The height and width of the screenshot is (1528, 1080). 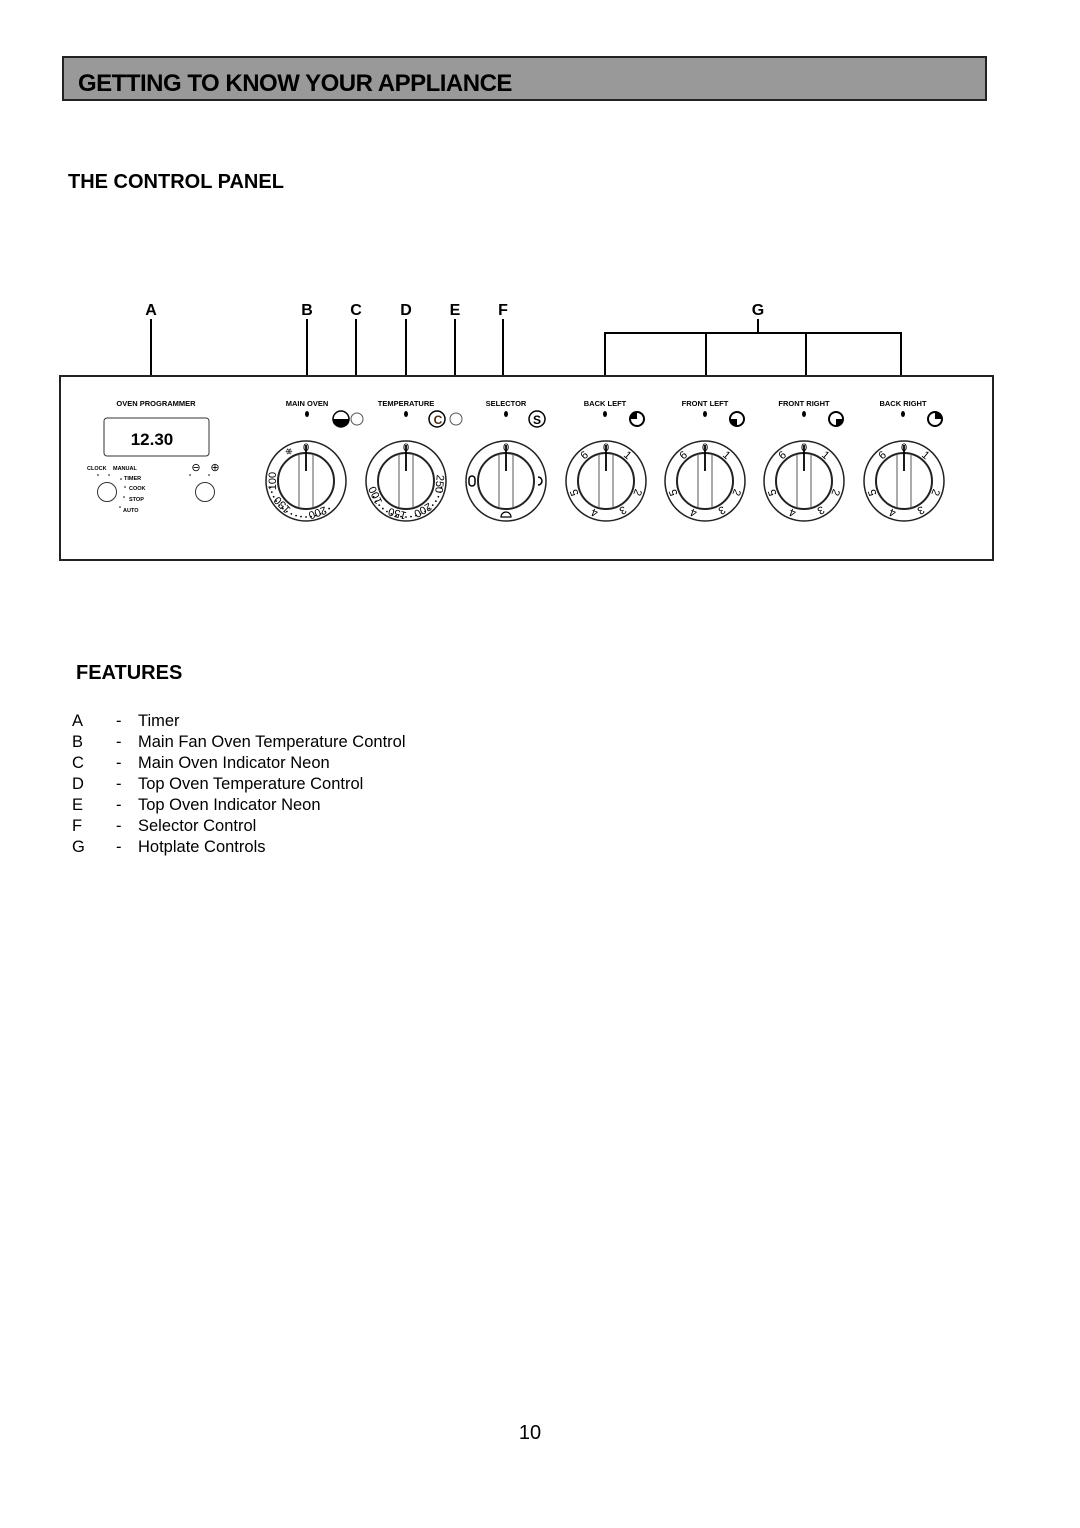 What do you see at coordinates (758, 310) in the screenshot?
I see `callout-g: G` at bounding box center [758, 310].